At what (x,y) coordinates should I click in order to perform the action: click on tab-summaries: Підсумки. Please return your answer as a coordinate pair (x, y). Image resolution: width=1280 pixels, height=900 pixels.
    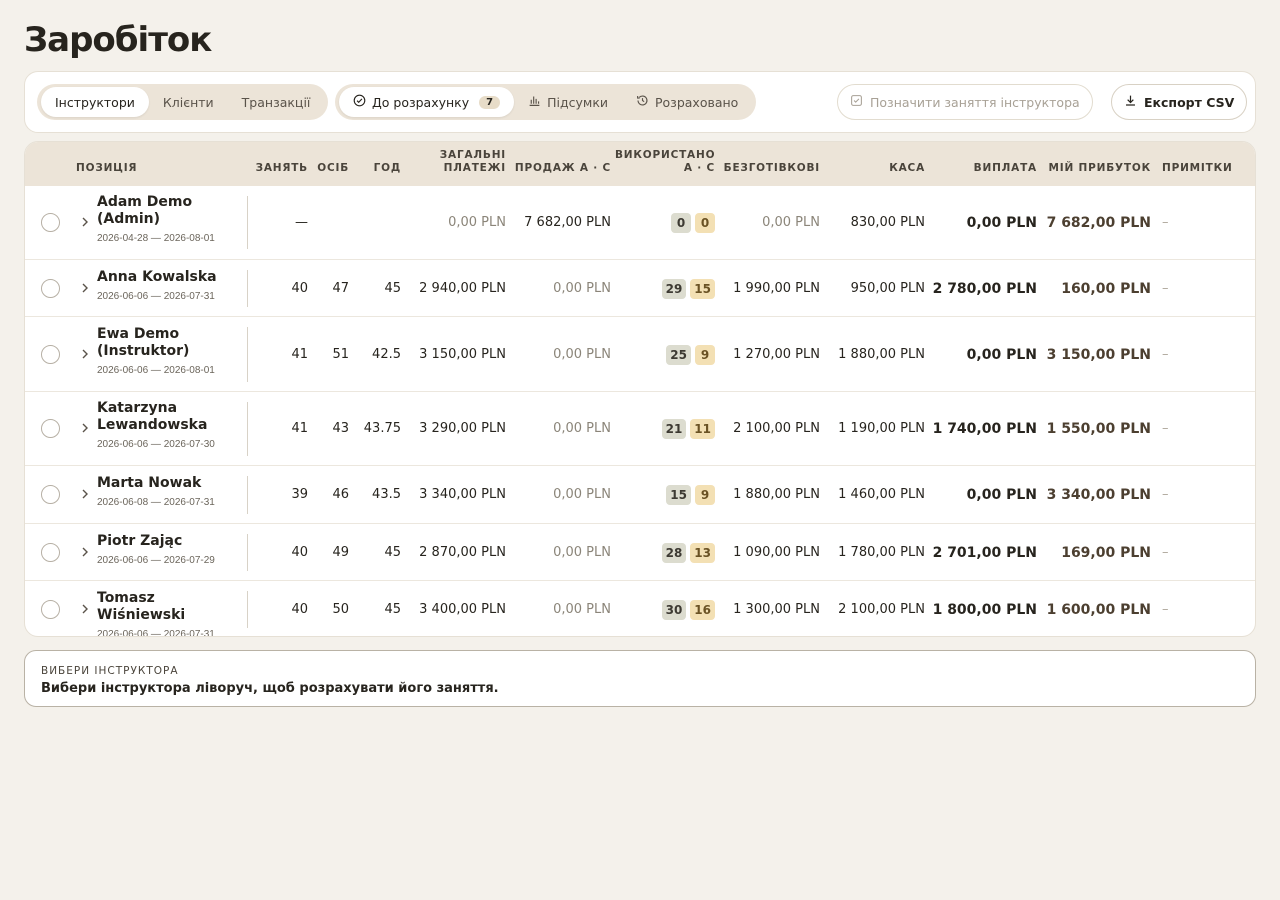
    Looking at the image, I should click on (568, 102).